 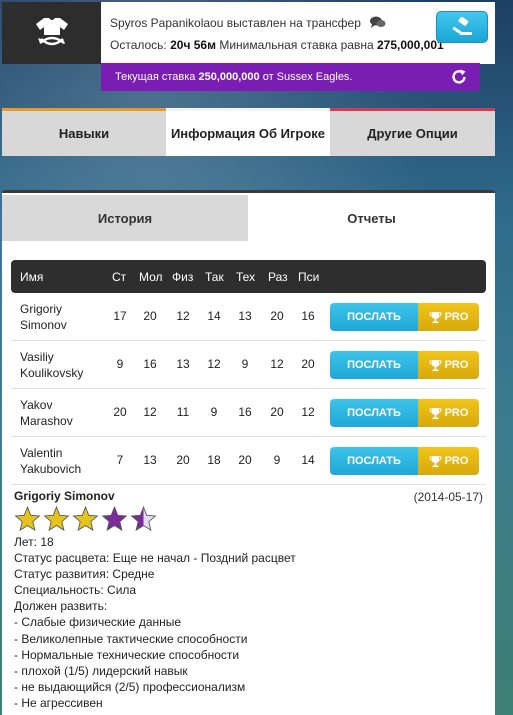 What do you see at coordinates (183, 277) in the screenshot?
I see `col-fiz: Физ` at bounding box center [183, 277].